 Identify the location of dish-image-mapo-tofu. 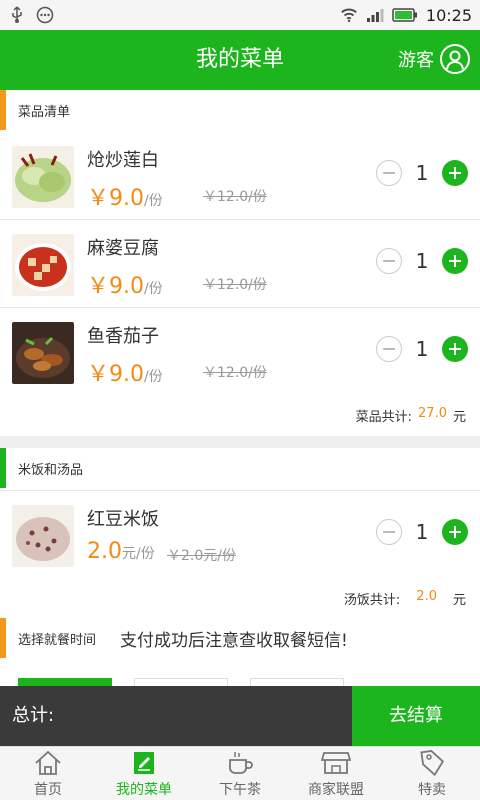
(43, 265).